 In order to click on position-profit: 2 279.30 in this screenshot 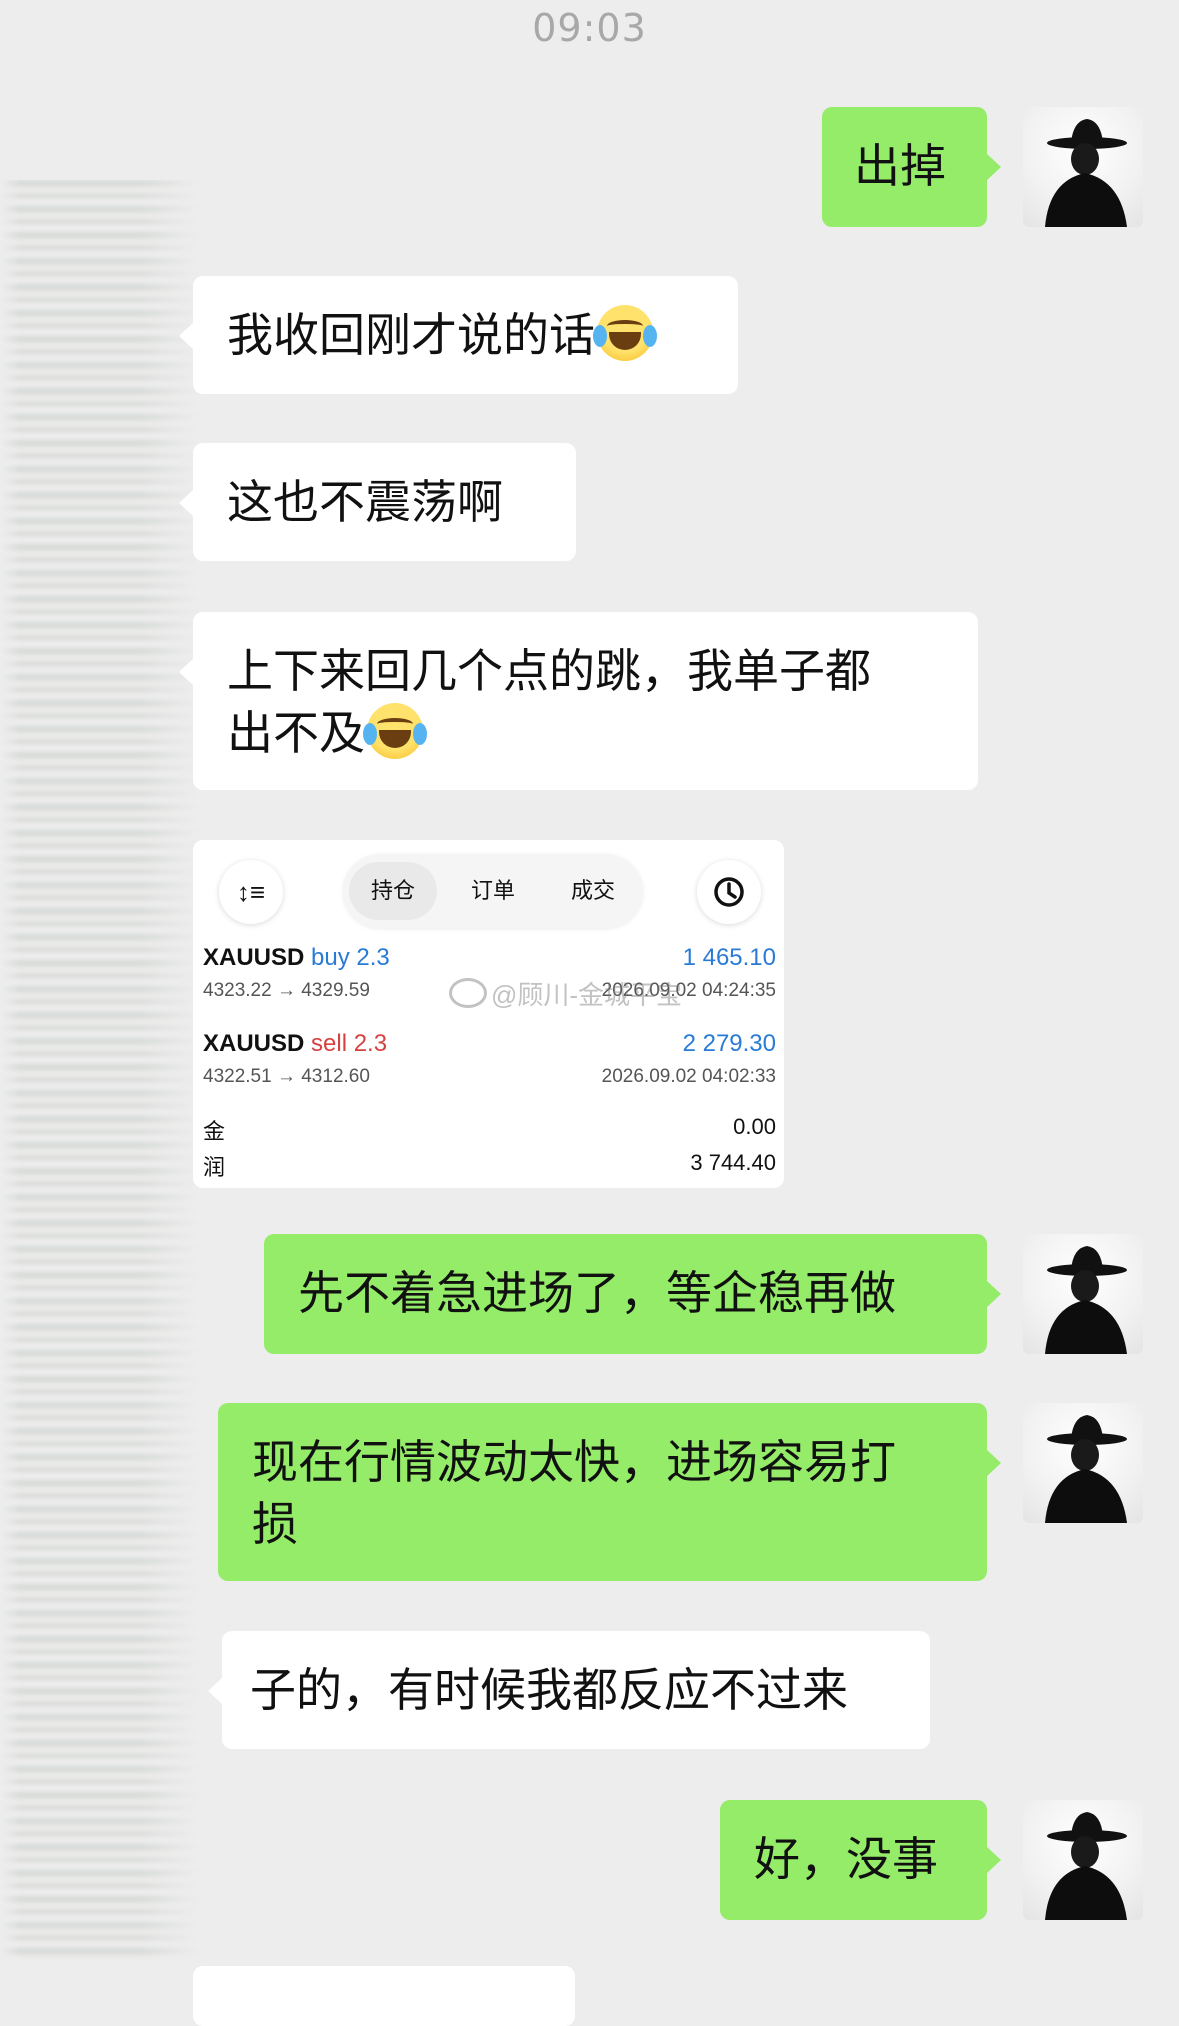, I will do `click(729, 1043)`.